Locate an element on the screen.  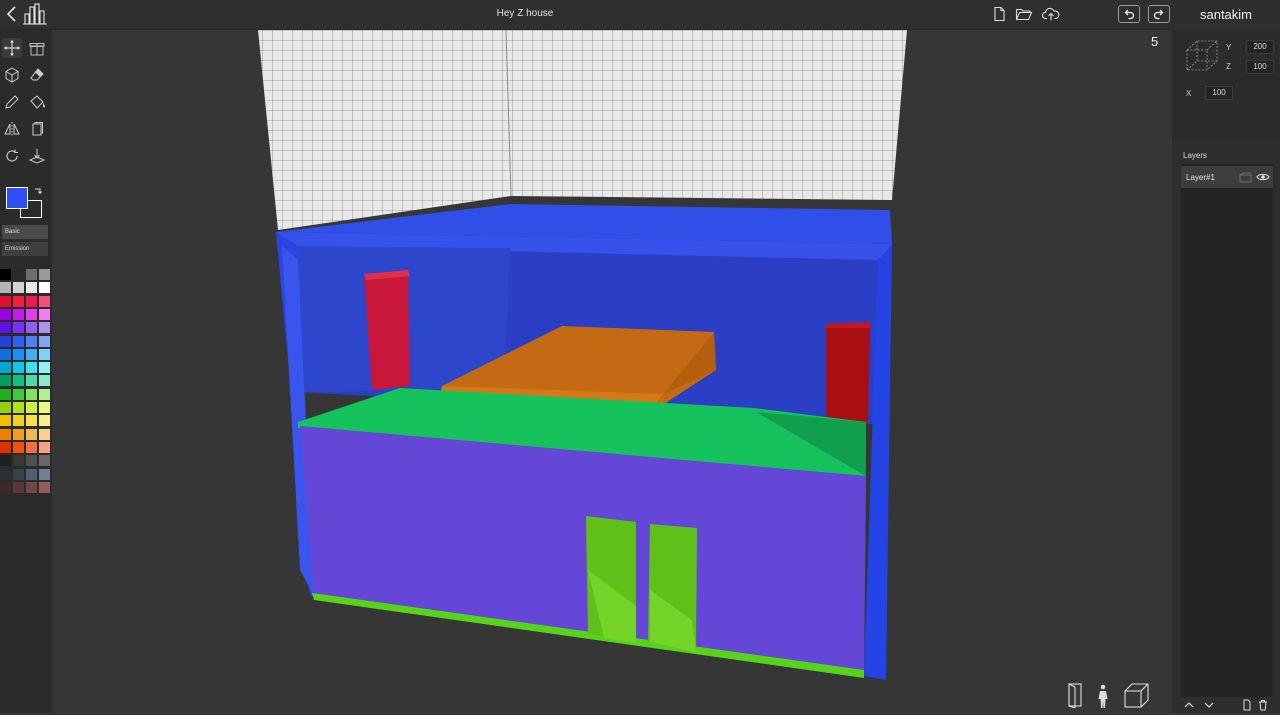
z-dimension-input is located at coordinates (1260, 67).